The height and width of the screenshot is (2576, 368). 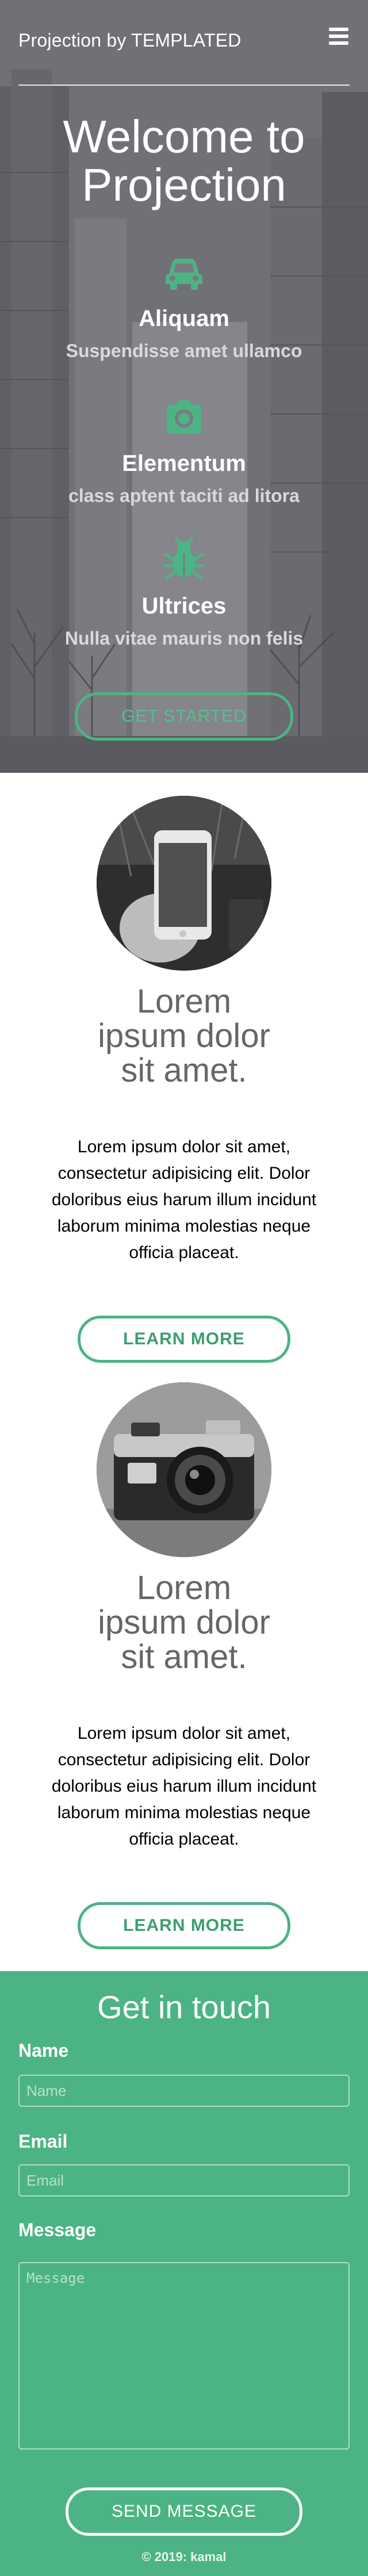 I want to click on feature-description: Nulla vitae mauris non felis, so click(x=184, y=638).